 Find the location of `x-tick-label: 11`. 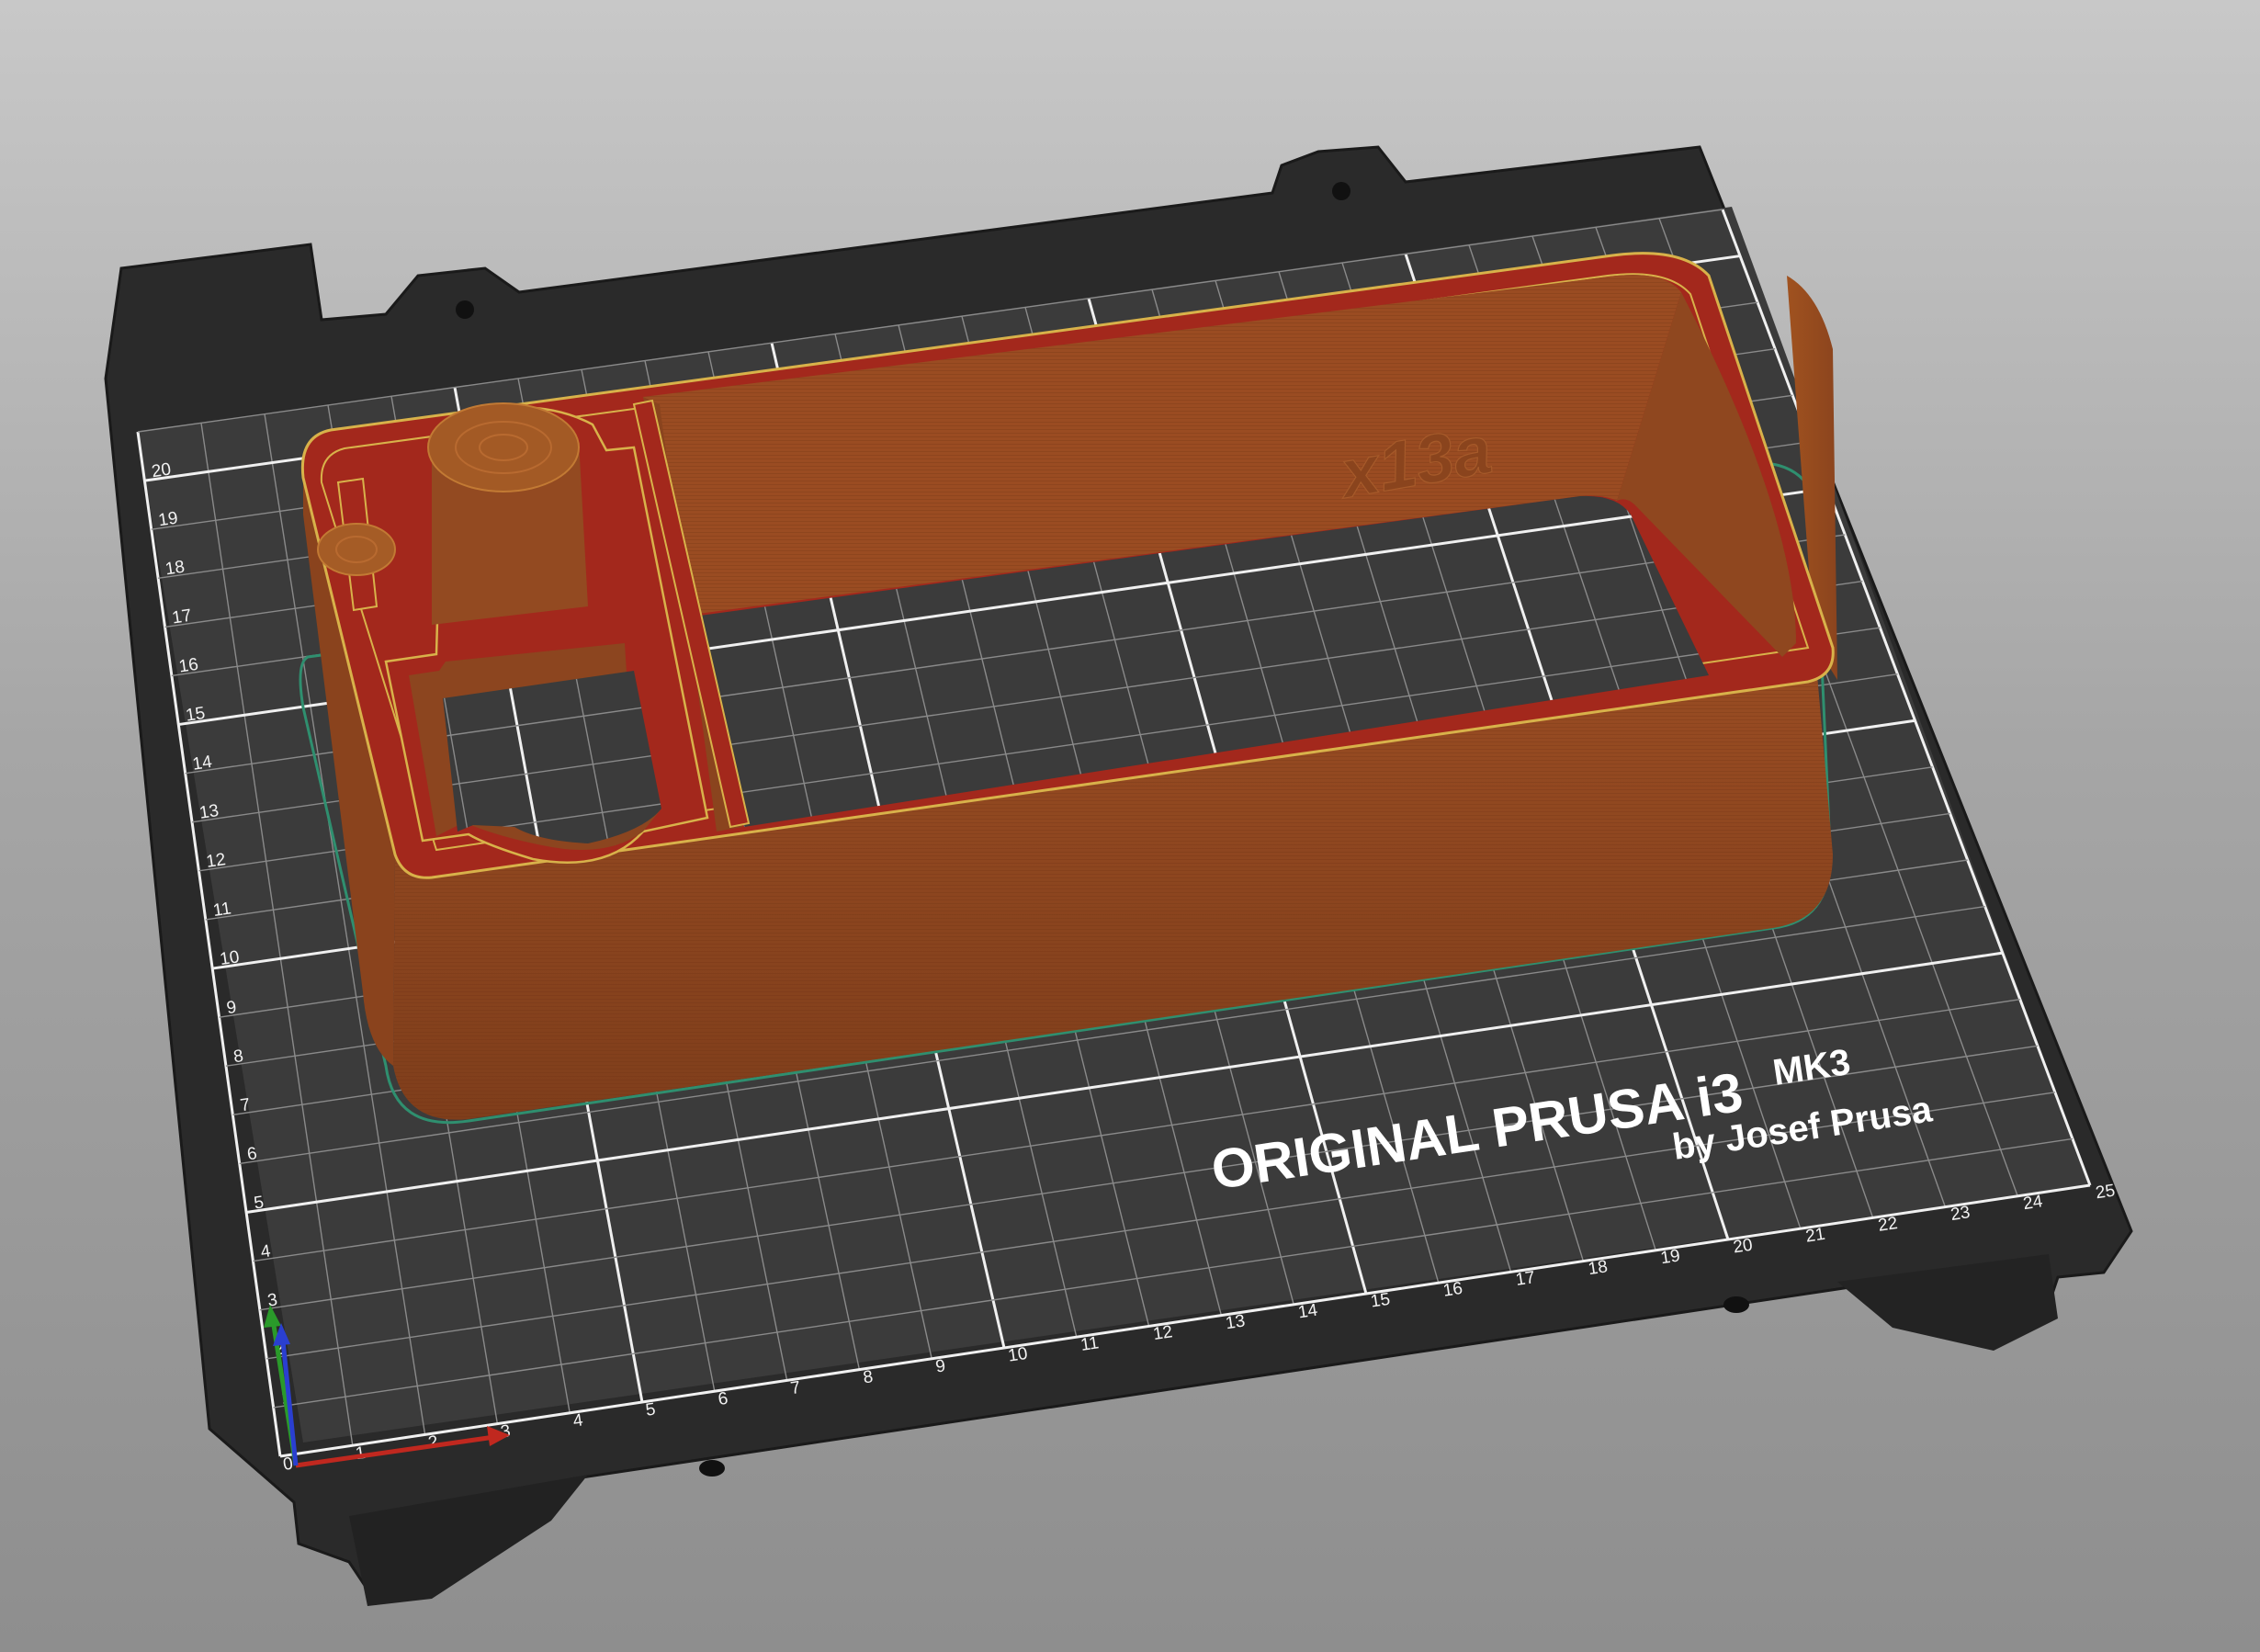

x-tick-label: 11 is located at coordinates (1090, 1344).